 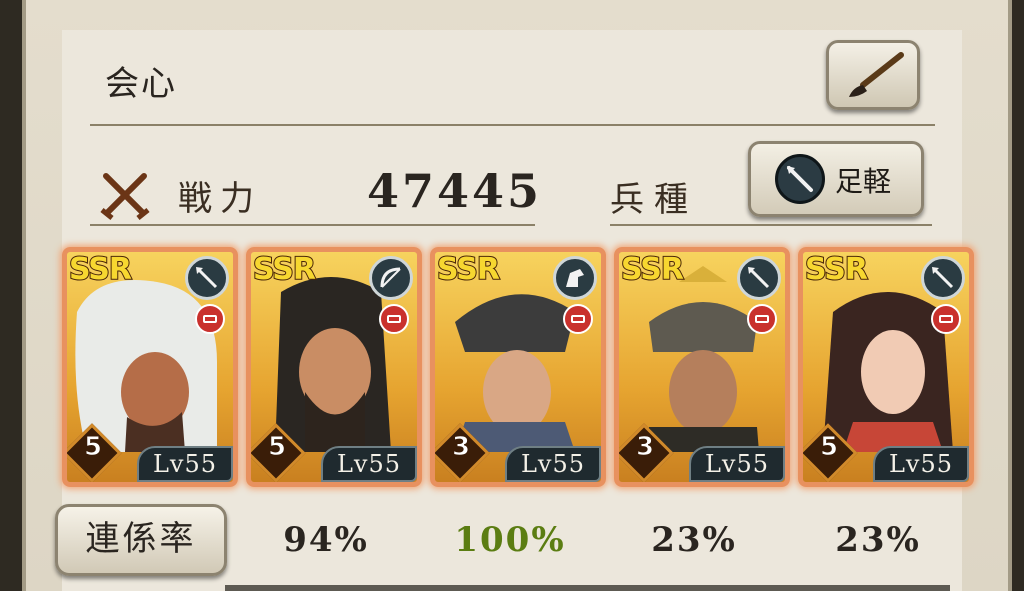 What do you see at coordinates (510, 540) in the screenshot?
I see `link-rate-value-2: 100%` at bounding box center [510, 540].